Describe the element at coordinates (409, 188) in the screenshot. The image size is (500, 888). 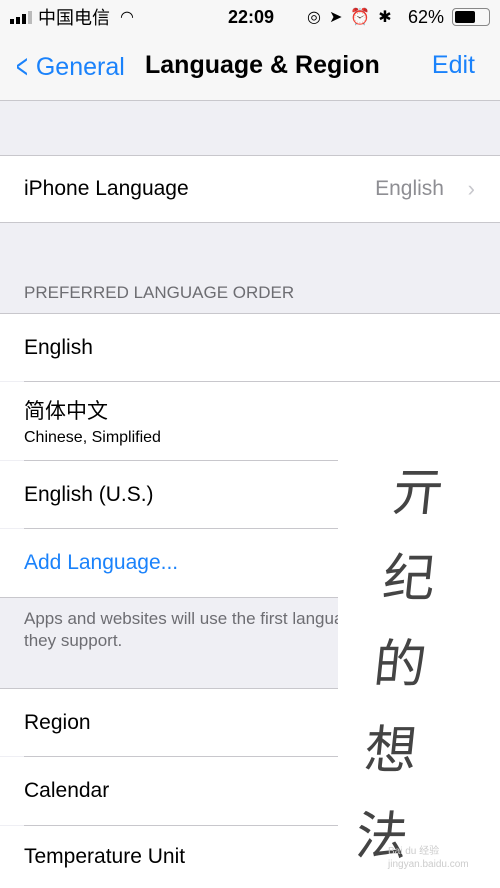
I see `iphone-language-value: English` at that location.